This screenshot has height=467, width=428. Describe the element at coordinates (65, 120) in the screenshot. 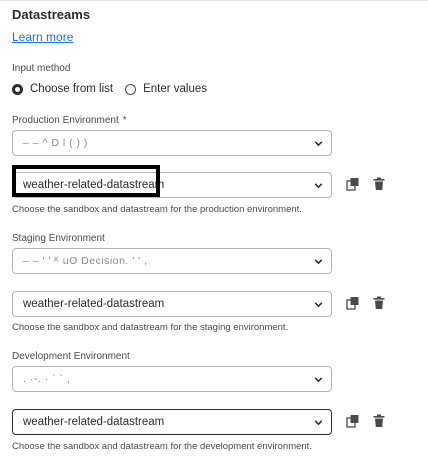

I see `production-label-text: Production Environment` at that location.